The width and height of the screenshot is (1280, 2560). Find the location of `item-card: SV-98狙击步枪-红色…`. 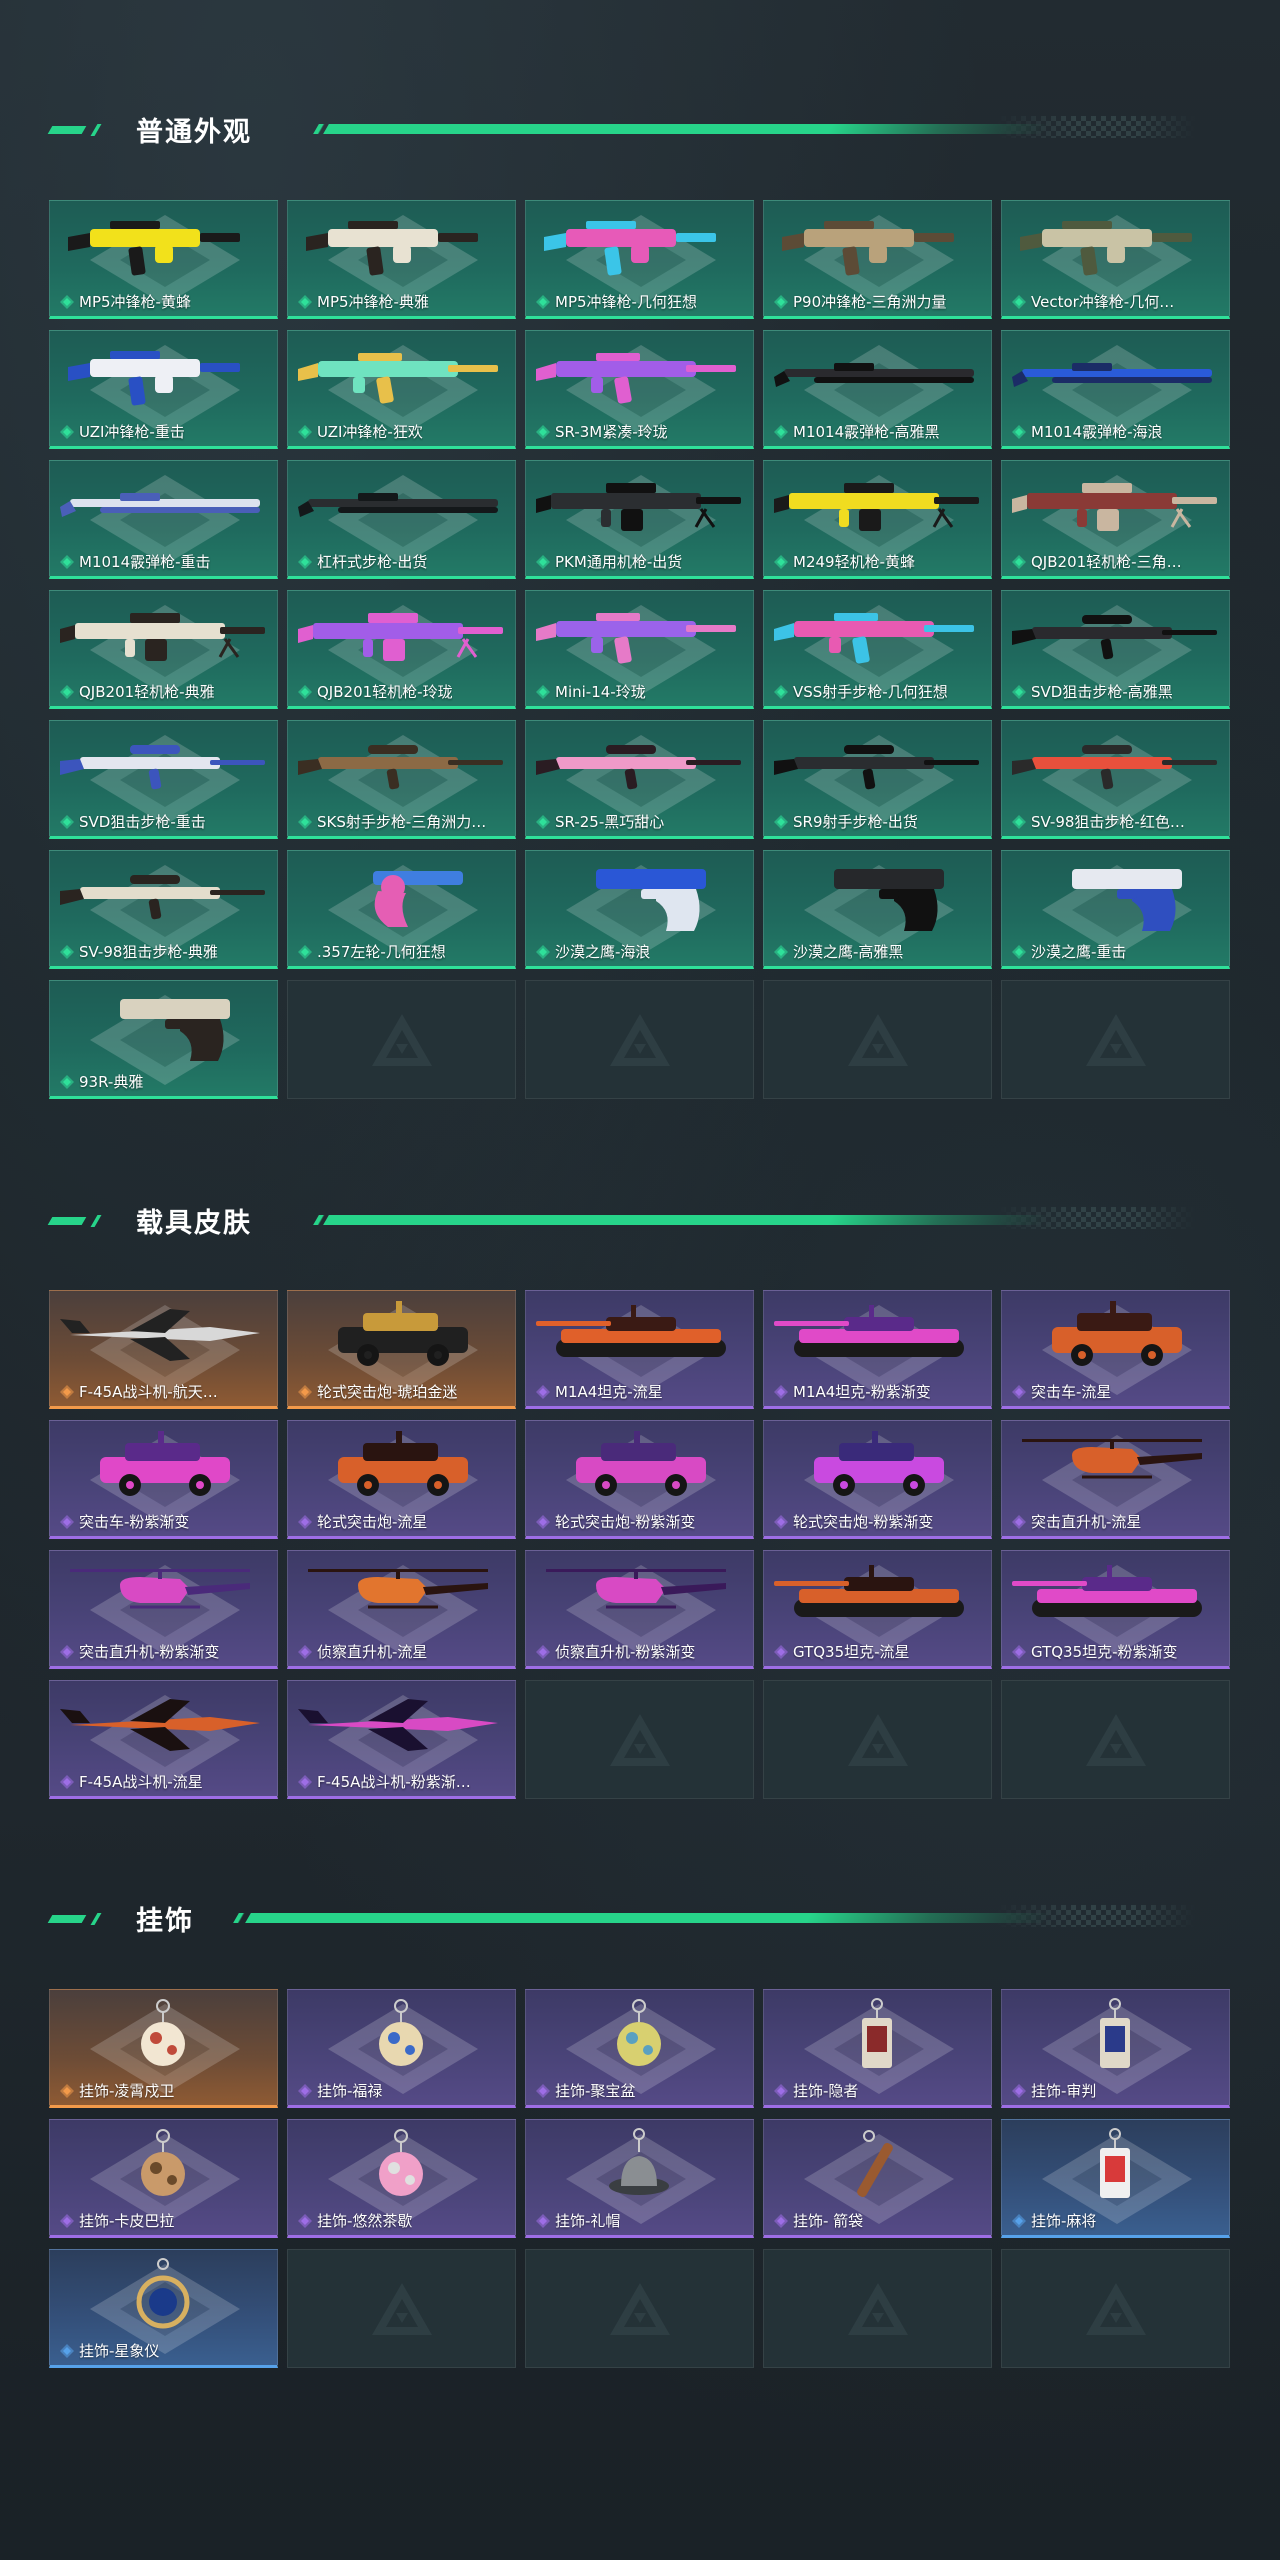

item-card: SV-98狙击步枪-红色… is located at coordinates (1115, 779).